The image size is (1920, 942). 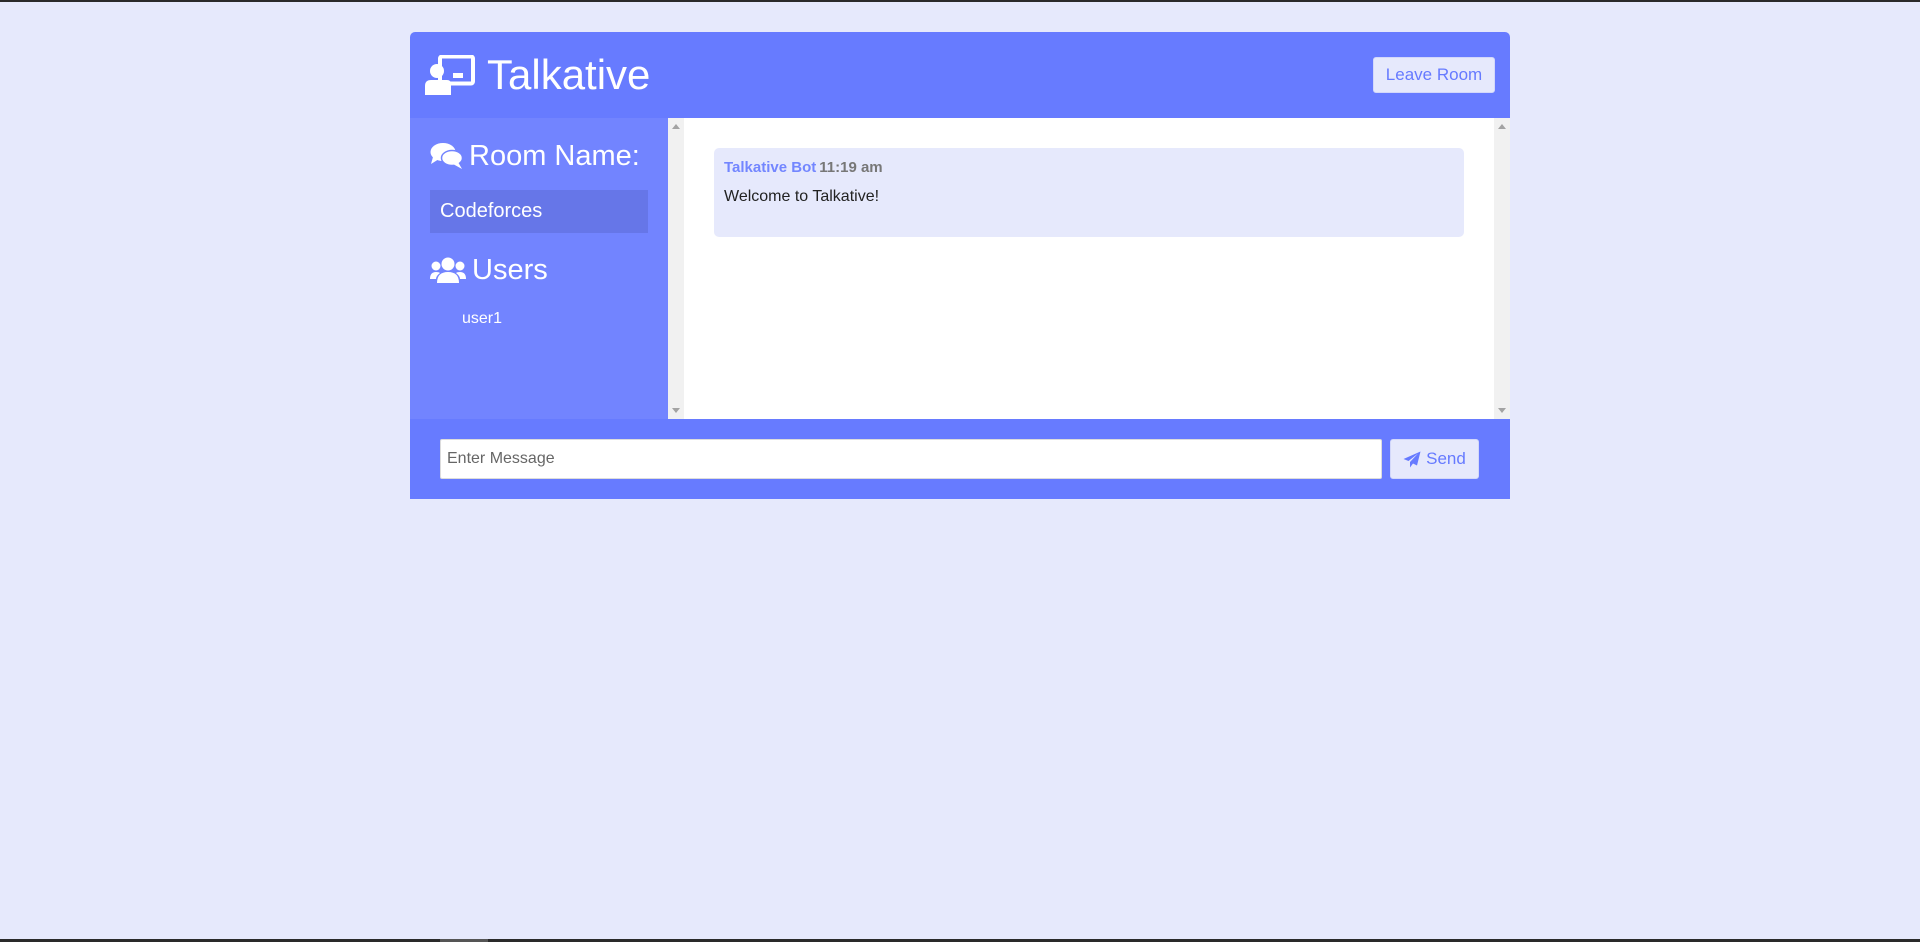 I want to click on message-username: Talkative Bot, so click(x=770, y=167).